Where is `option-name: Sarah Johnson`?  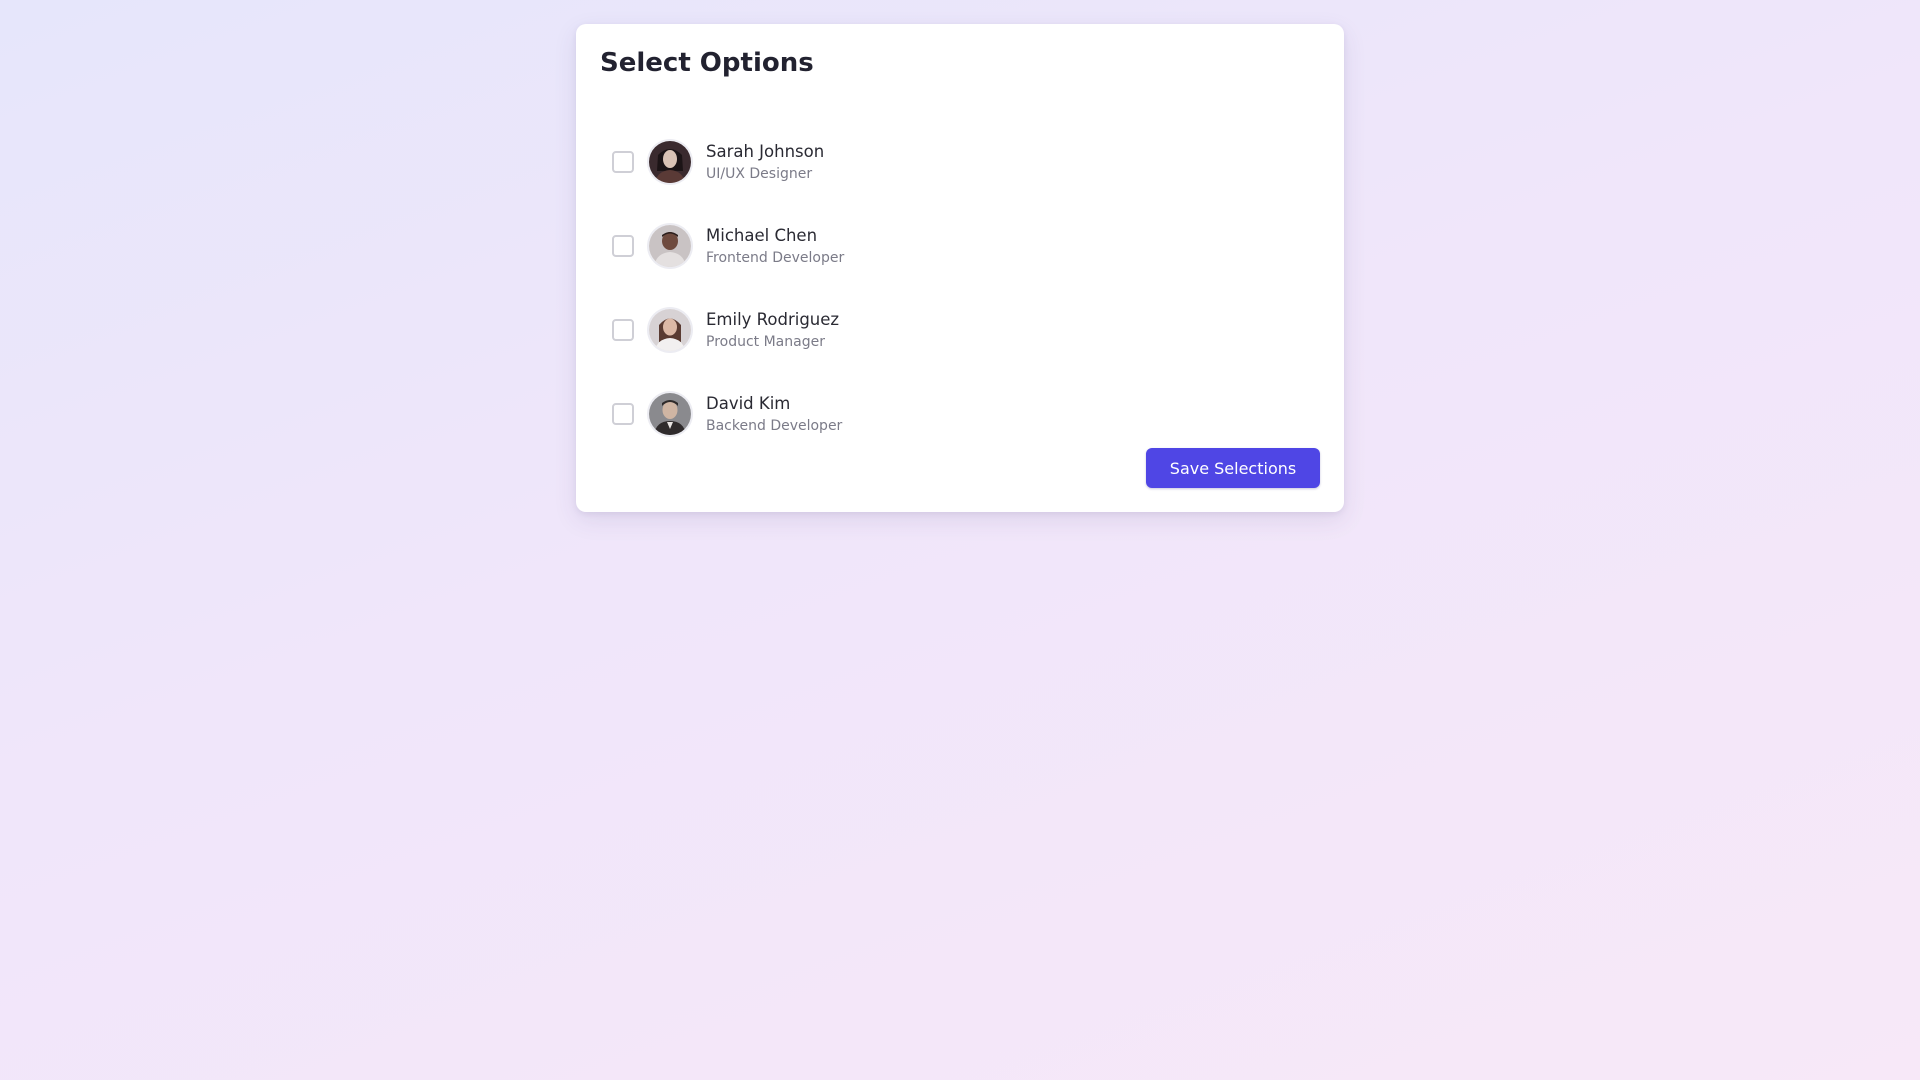 option-name: Sarah Johnson is located at coordinates (765, 151).